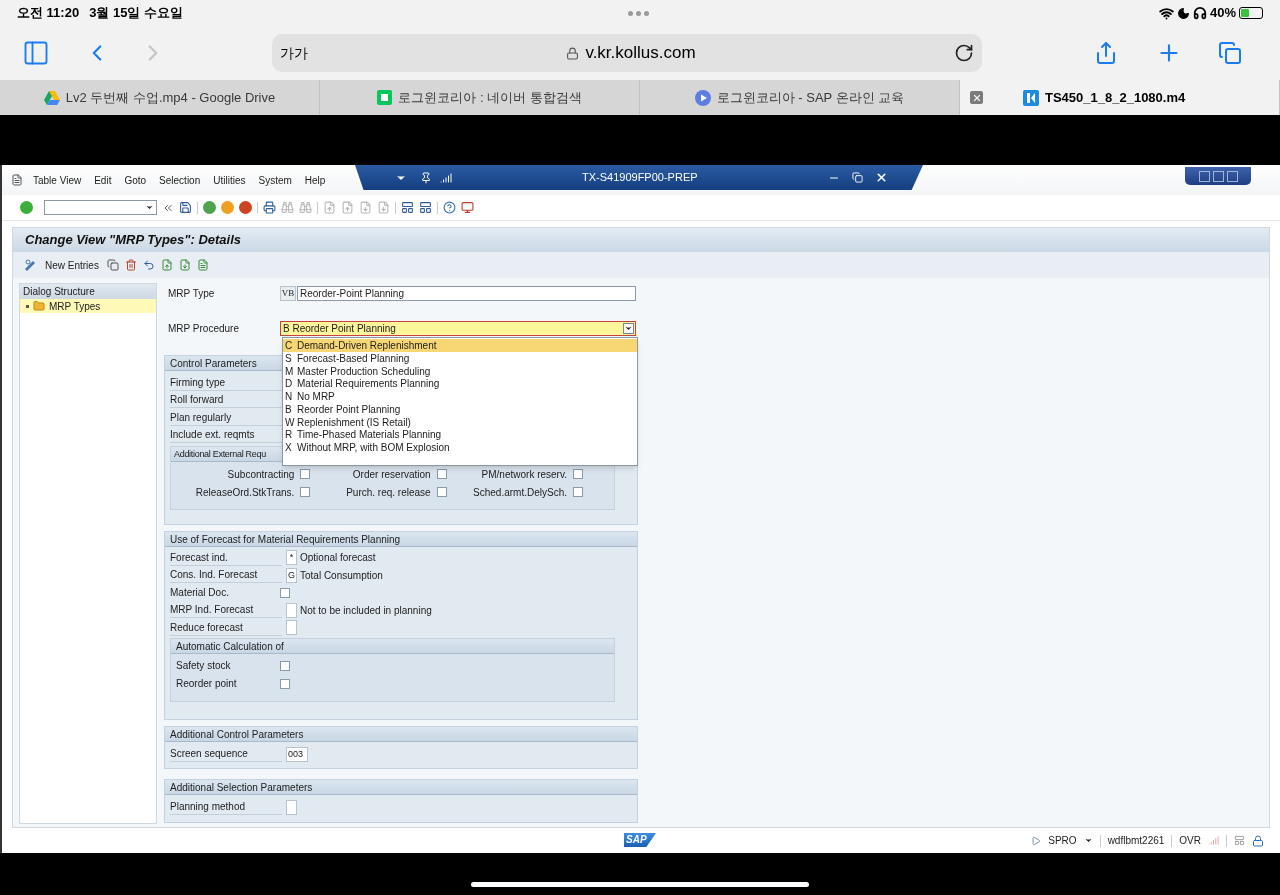 This screenshot has height=895, width=1280. Describe the element at coordinates (1120, 97) in the screenshot. I see `browser-tab: TS450_1_8_2_1080.m4` at that location.